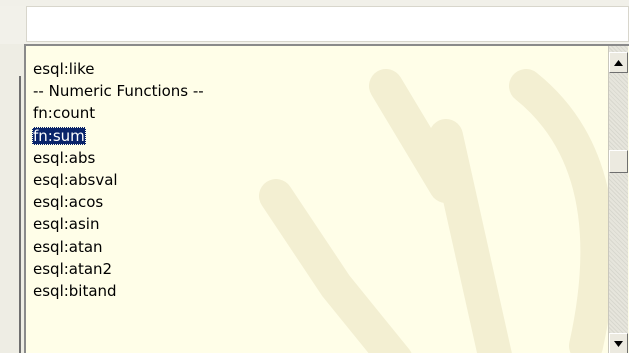  Describe the element at coordinates (118, 91) in the screenshot. I see `list-item: -- Numeric Functions --` at that location.